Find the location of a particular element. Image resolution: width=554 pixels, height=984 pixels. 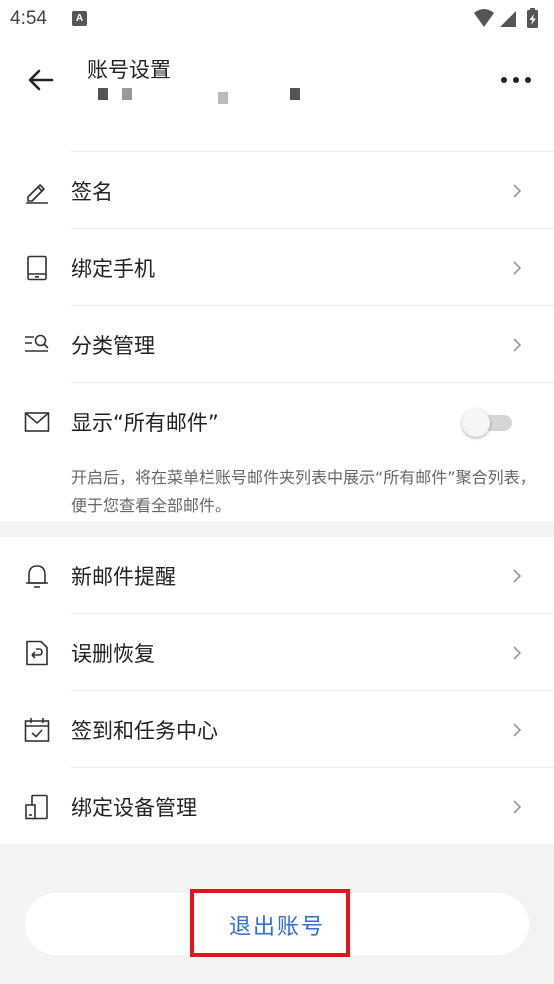

settings-item-category-management: 分类管理 is located at coordinates (277, 344).